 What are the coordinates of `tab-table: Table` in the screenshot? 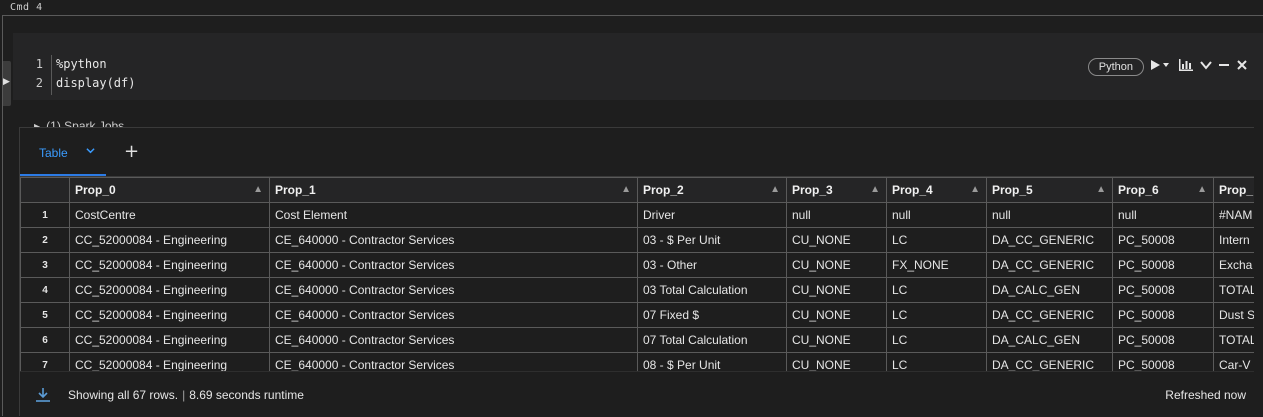 It's located at (63, 152).